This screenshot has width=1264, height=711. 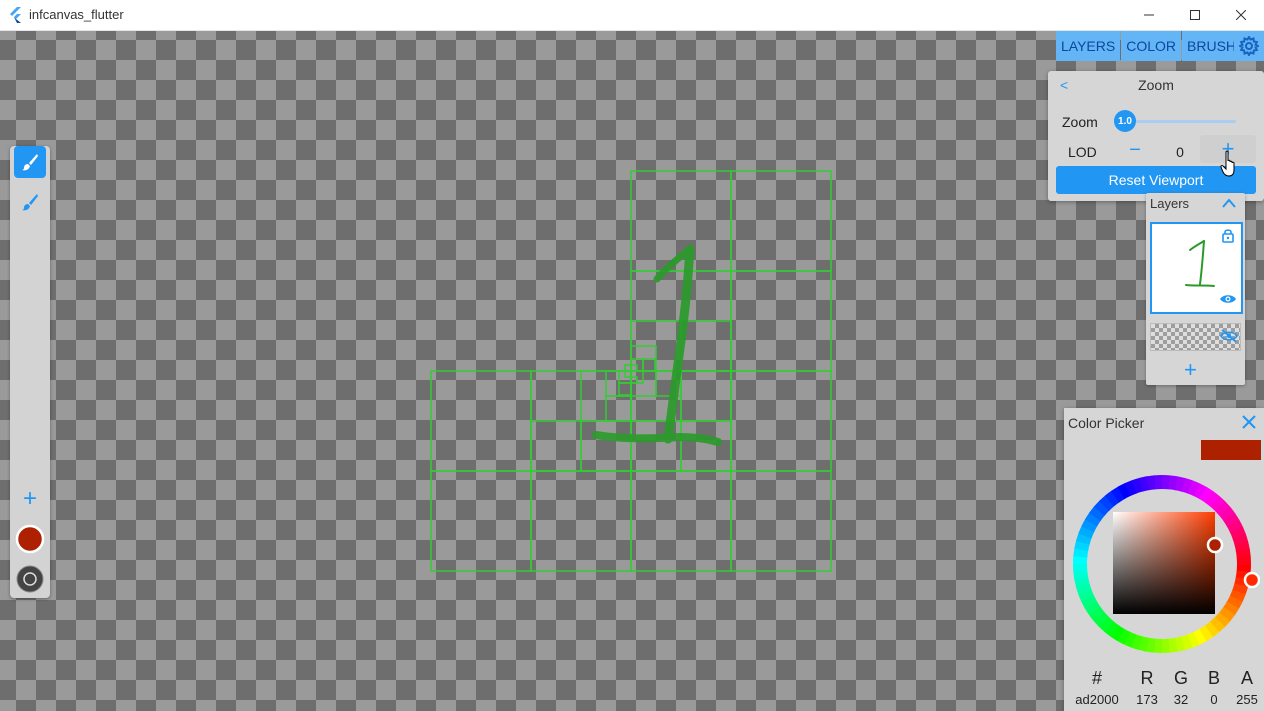 I want to click on color-wheel, so click(x=1164, y=564).